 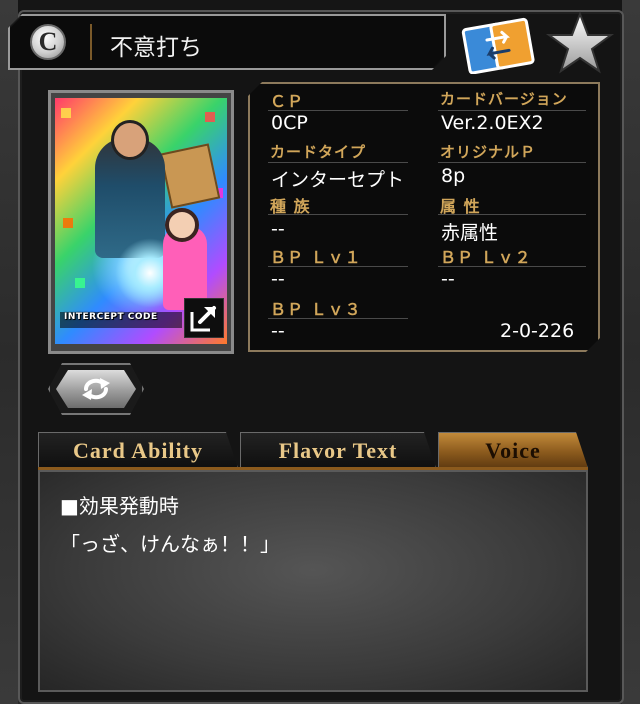 I want to click on bp-lv3-divider, so click(x=338, y=318).